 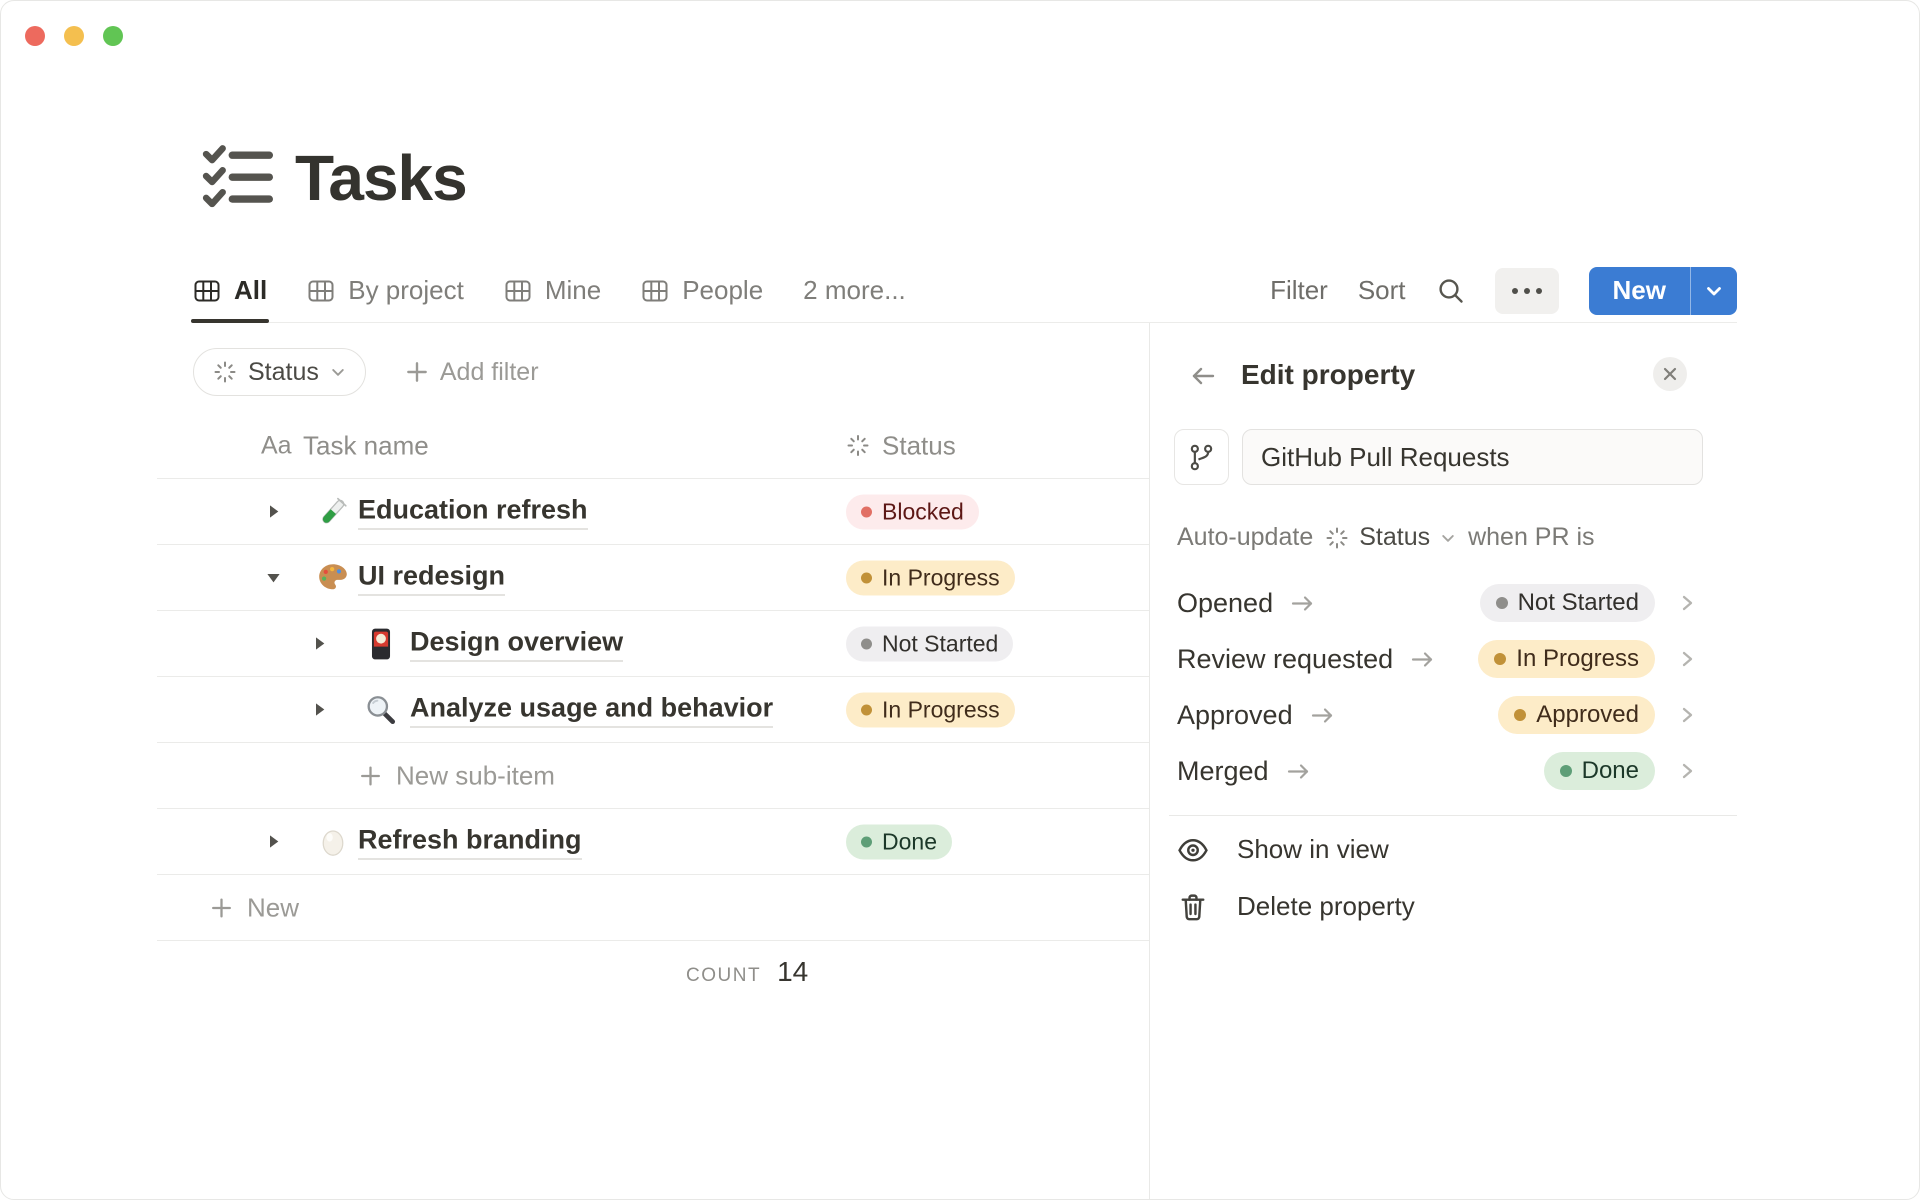 What do you see at coordinates (1576, 715) in the screenshot?
I see `status-badge: Approved` at bounding box center [1576, 715].